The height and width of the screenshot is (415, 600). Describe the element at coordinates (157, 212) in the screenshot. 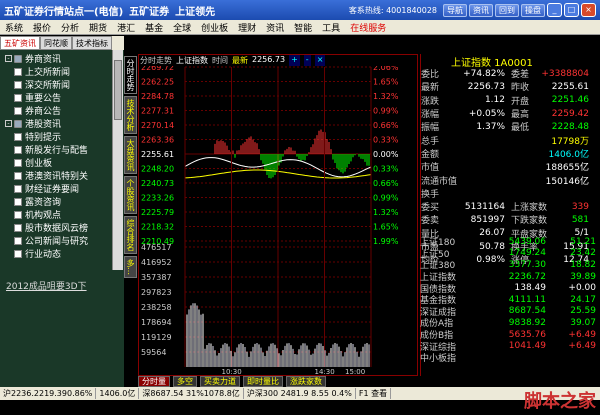

I see `price-tick: 2225.79` at that location.